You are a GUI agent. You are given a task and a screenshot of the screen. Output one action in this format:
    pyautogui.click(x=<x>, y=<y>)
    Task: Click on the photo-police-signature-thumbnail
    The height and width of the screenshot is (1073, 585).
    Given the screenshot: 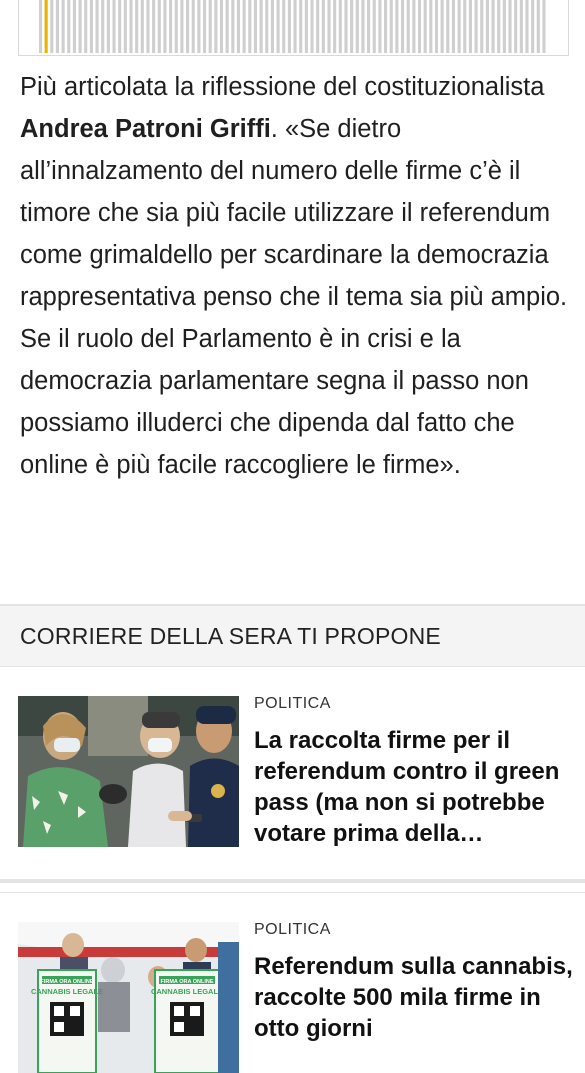 What is the action you would take?
    pyautogui.click(x=128, y=771)
    